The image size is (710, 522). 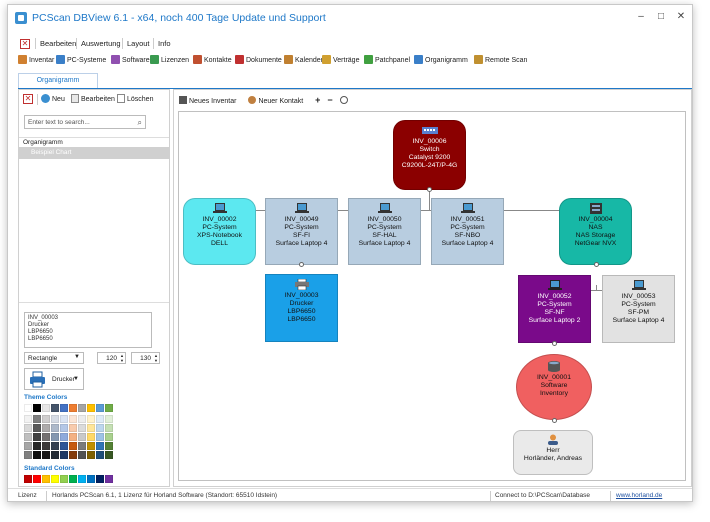 What do you see at coordinates (25, 44) in the screenshot?
I see `close-icon: ✕` at bounding box center [25, 44].